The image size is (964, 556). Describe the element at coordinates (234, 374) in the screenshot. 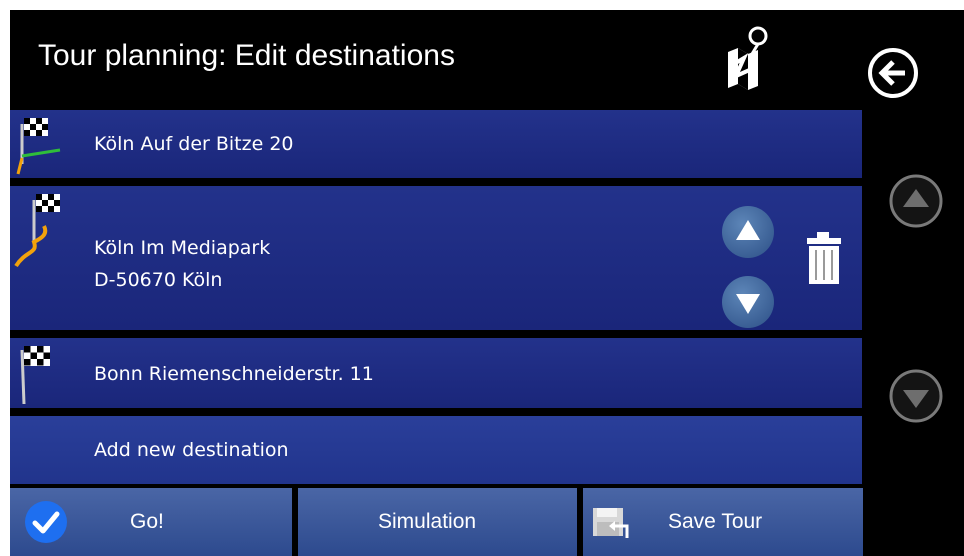

I see `destination-label: Bonn Riemenschneiderstr. 11` at that location.